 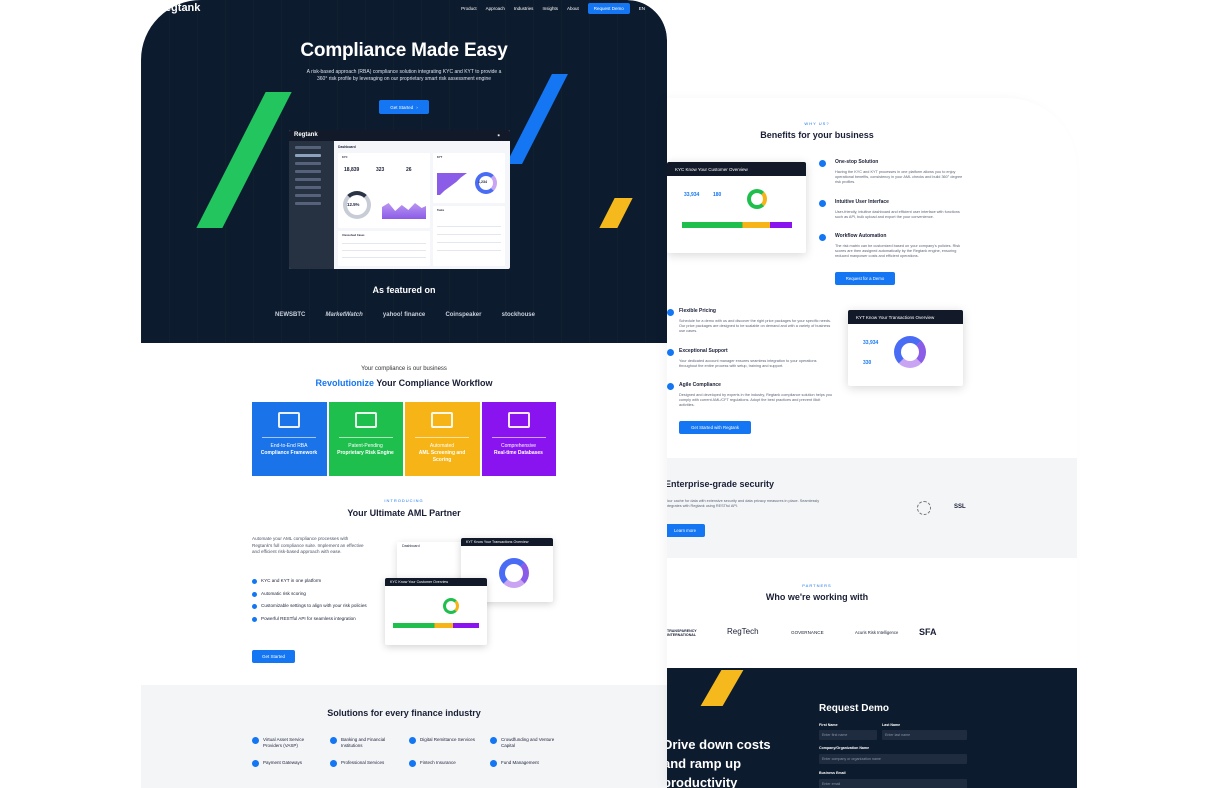 I want to click on feature-title-0: One-stop Solution, so click(x=857, y=162).